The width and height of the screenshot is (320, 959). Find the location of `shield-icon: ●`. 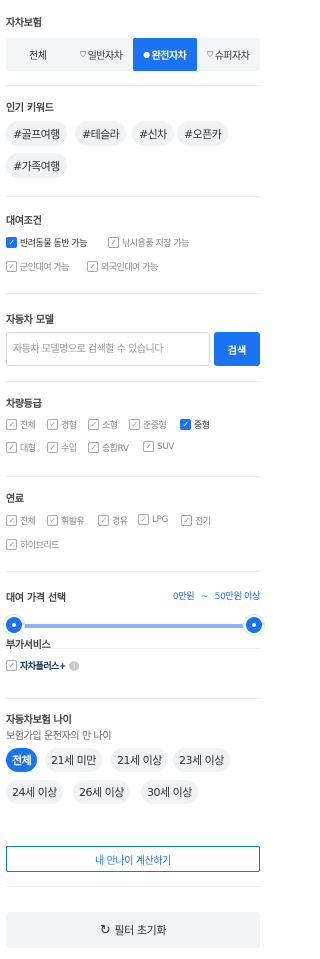

shield-icon: ● is located at coordinates (146, 54).